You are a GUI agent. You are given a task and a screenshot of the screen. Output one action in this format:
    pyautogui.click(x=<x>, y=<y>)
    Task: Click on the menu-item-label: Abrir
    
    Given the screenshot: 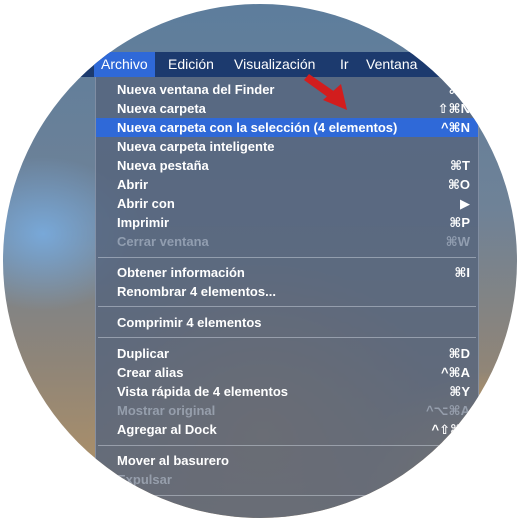 What is the action you would take?
    pyautogui.click(x=133, y=184)
    